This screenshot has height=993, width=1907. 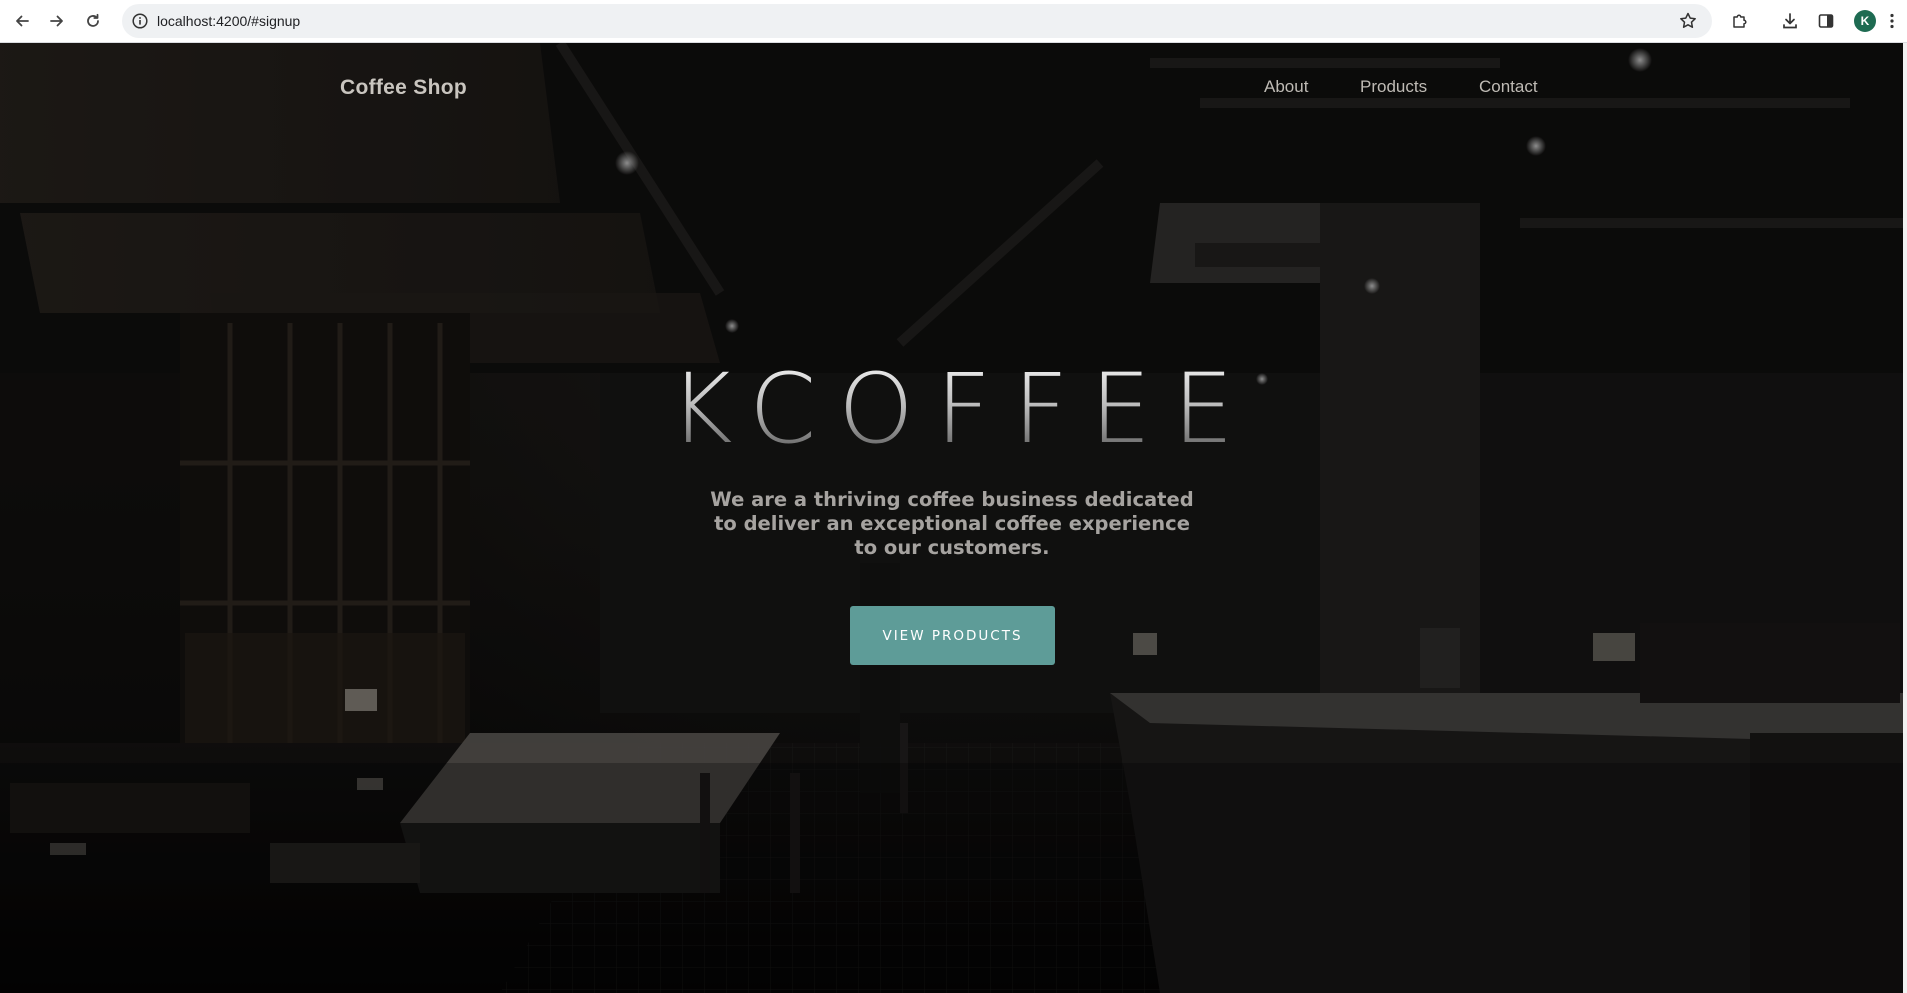 I want to click on browser-toolbar: localhost:4200/#signup K, so click(x=953, y=21).